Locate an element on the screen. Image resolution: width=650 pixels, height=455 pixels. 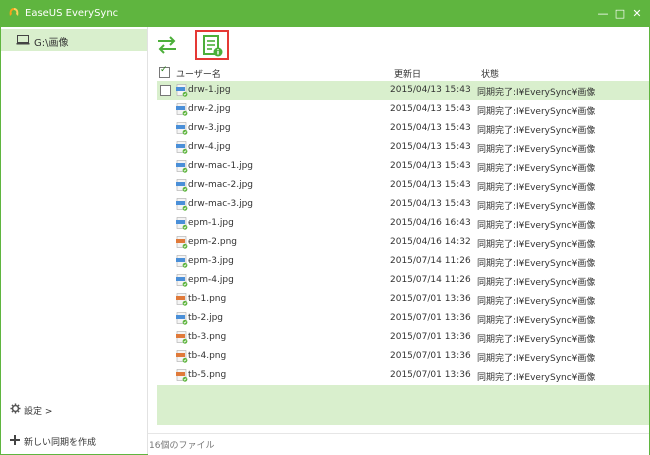
swap-arrows-icon is located at coordinates (167, 45).